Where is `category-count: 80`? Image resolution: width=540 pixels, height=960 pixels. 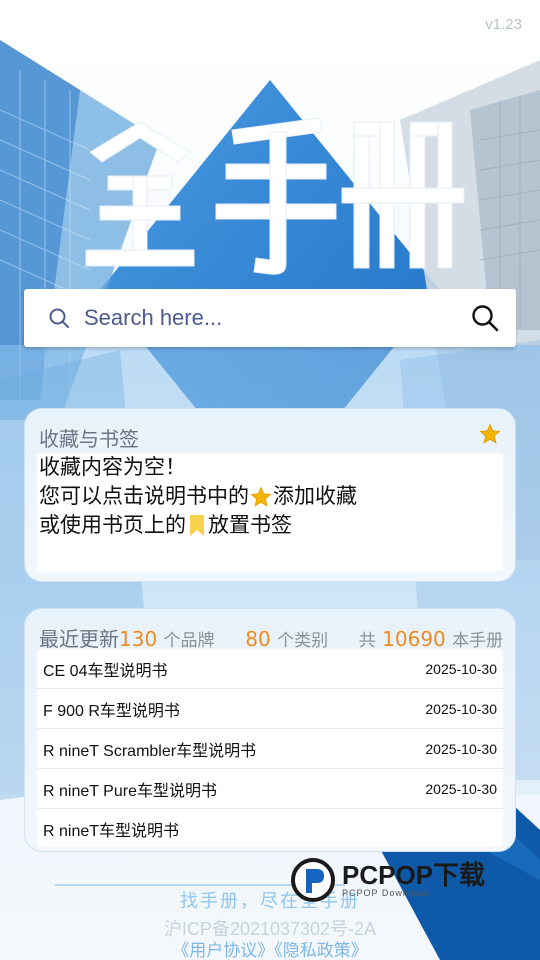
category-count: 80 is located at coordinates (258, 639).